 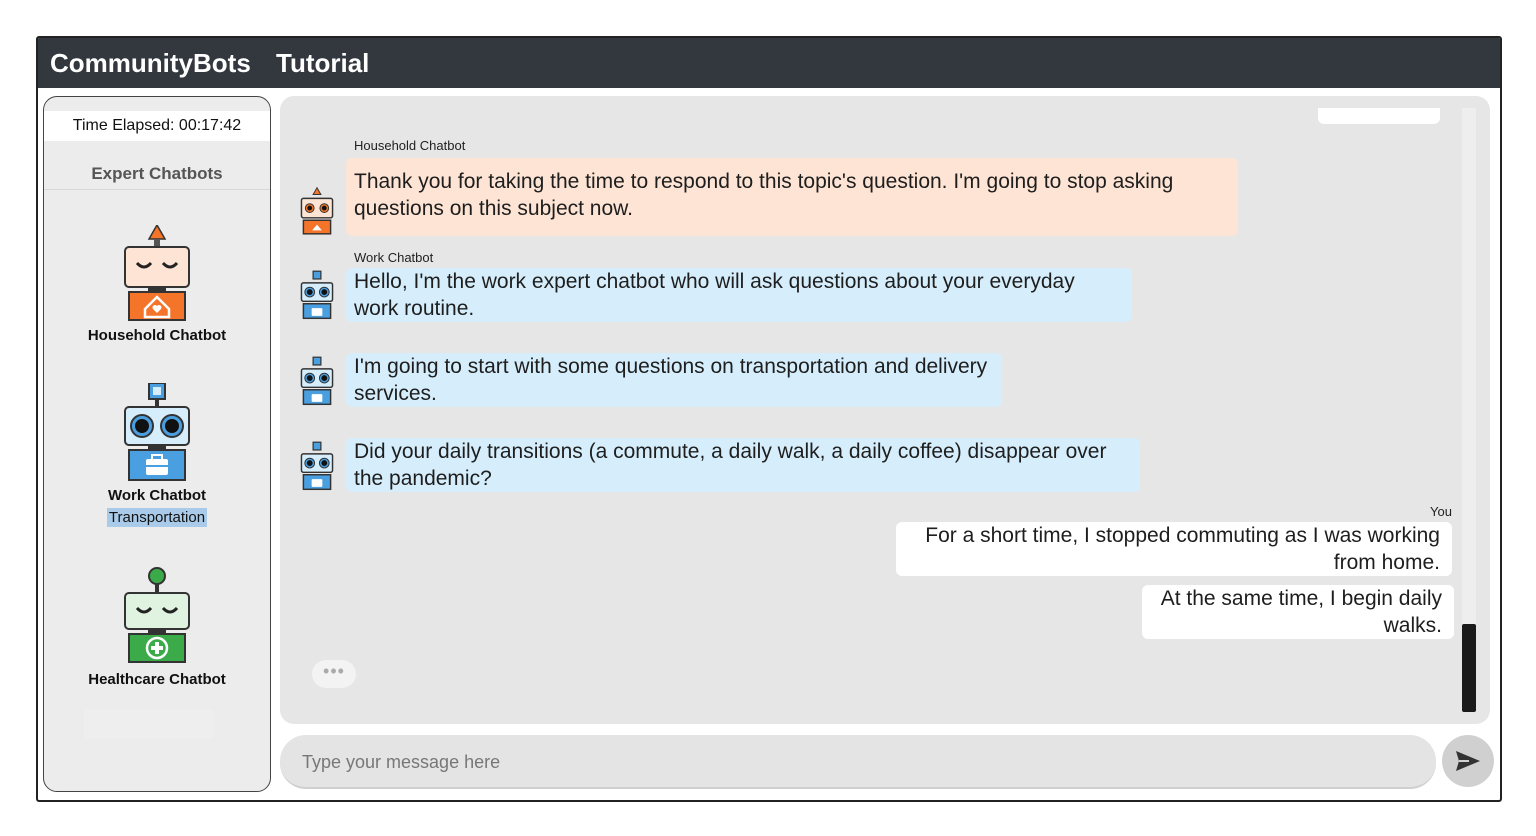 What do you see at coordinates (149, 724) in the screenshot?
I see `faded-placeholder` at bounding box center [149, 724].